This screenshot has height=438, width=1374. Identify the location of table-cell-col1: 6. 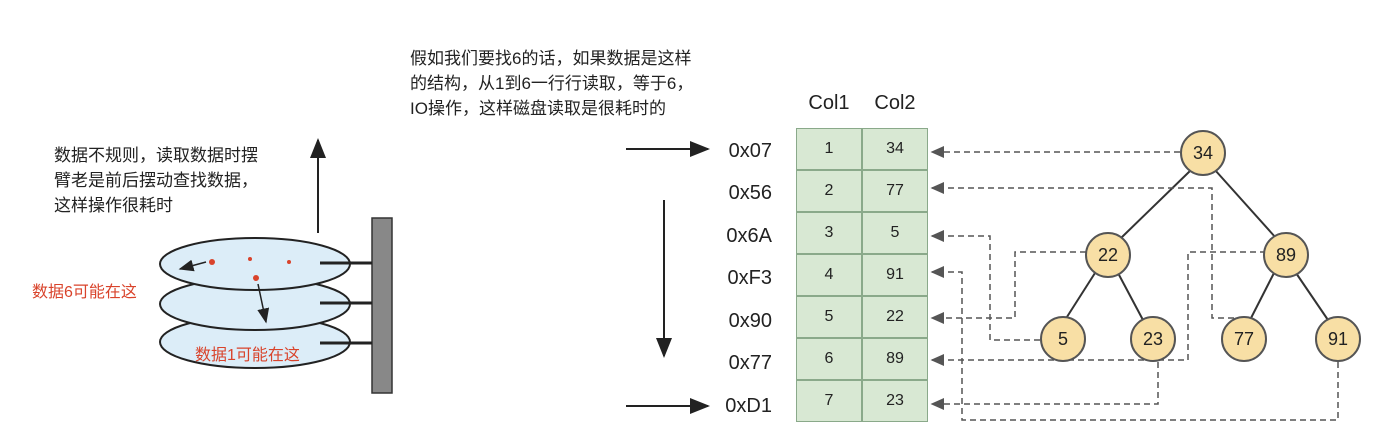
(829, 359).